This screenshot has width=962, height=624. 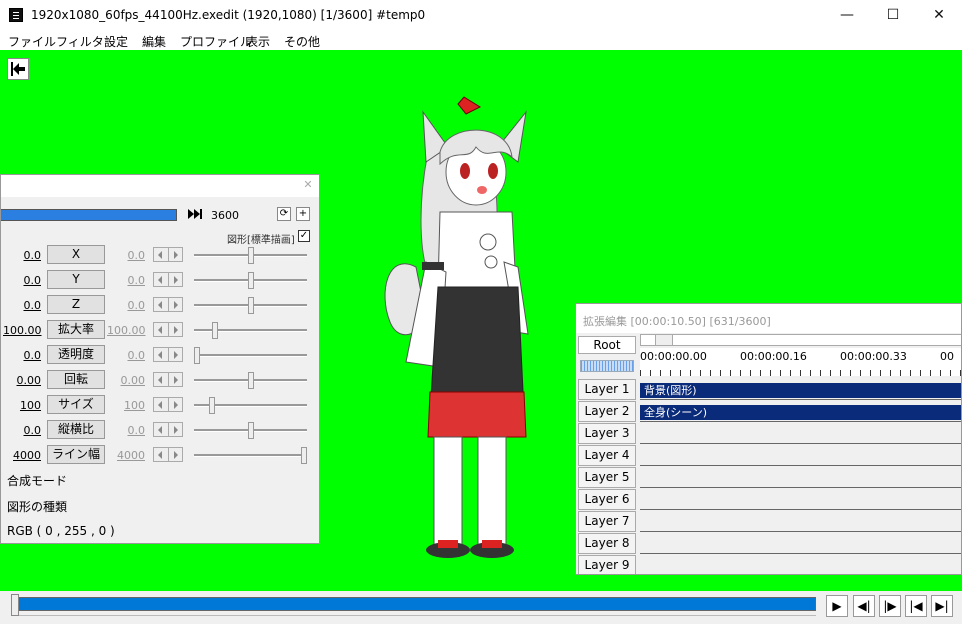 What do you see at coordinates (607, 345) in the screenshot?
I see `root-button: Root` at bounding box center [607, 345].